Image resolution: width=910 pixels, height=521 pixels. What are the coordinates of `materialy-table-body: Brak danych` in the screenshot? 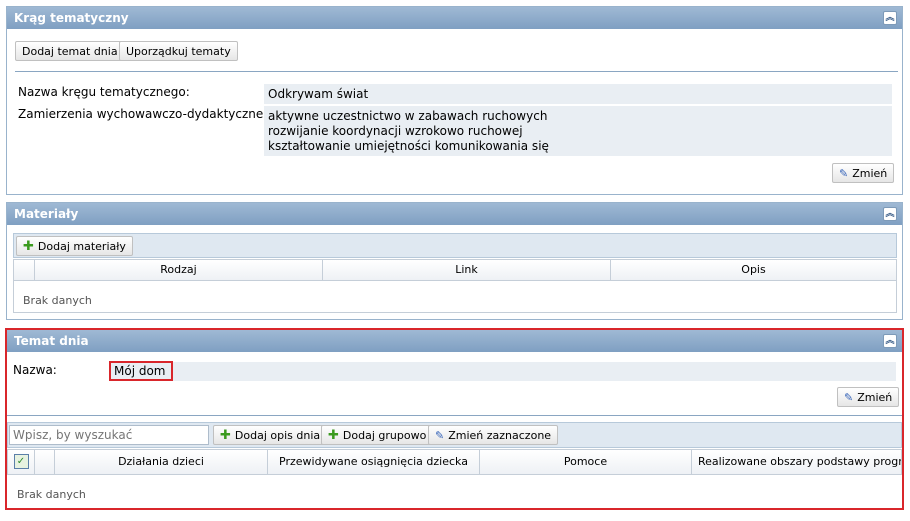 It's located at (455, 297).